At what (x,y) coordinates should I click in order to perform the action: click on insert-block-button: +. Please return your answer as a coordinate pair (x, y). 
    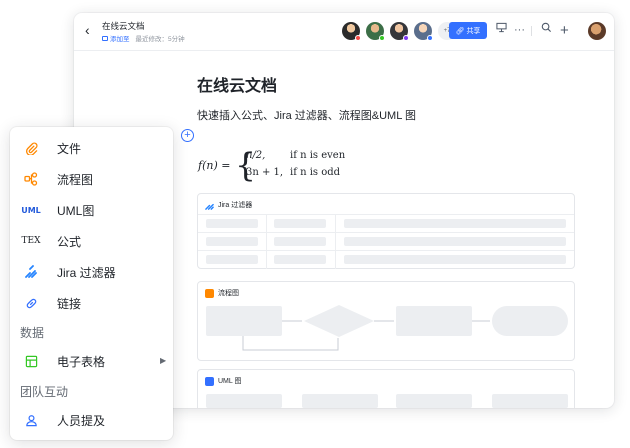
    Looking at the image, I should click on (187, 135).